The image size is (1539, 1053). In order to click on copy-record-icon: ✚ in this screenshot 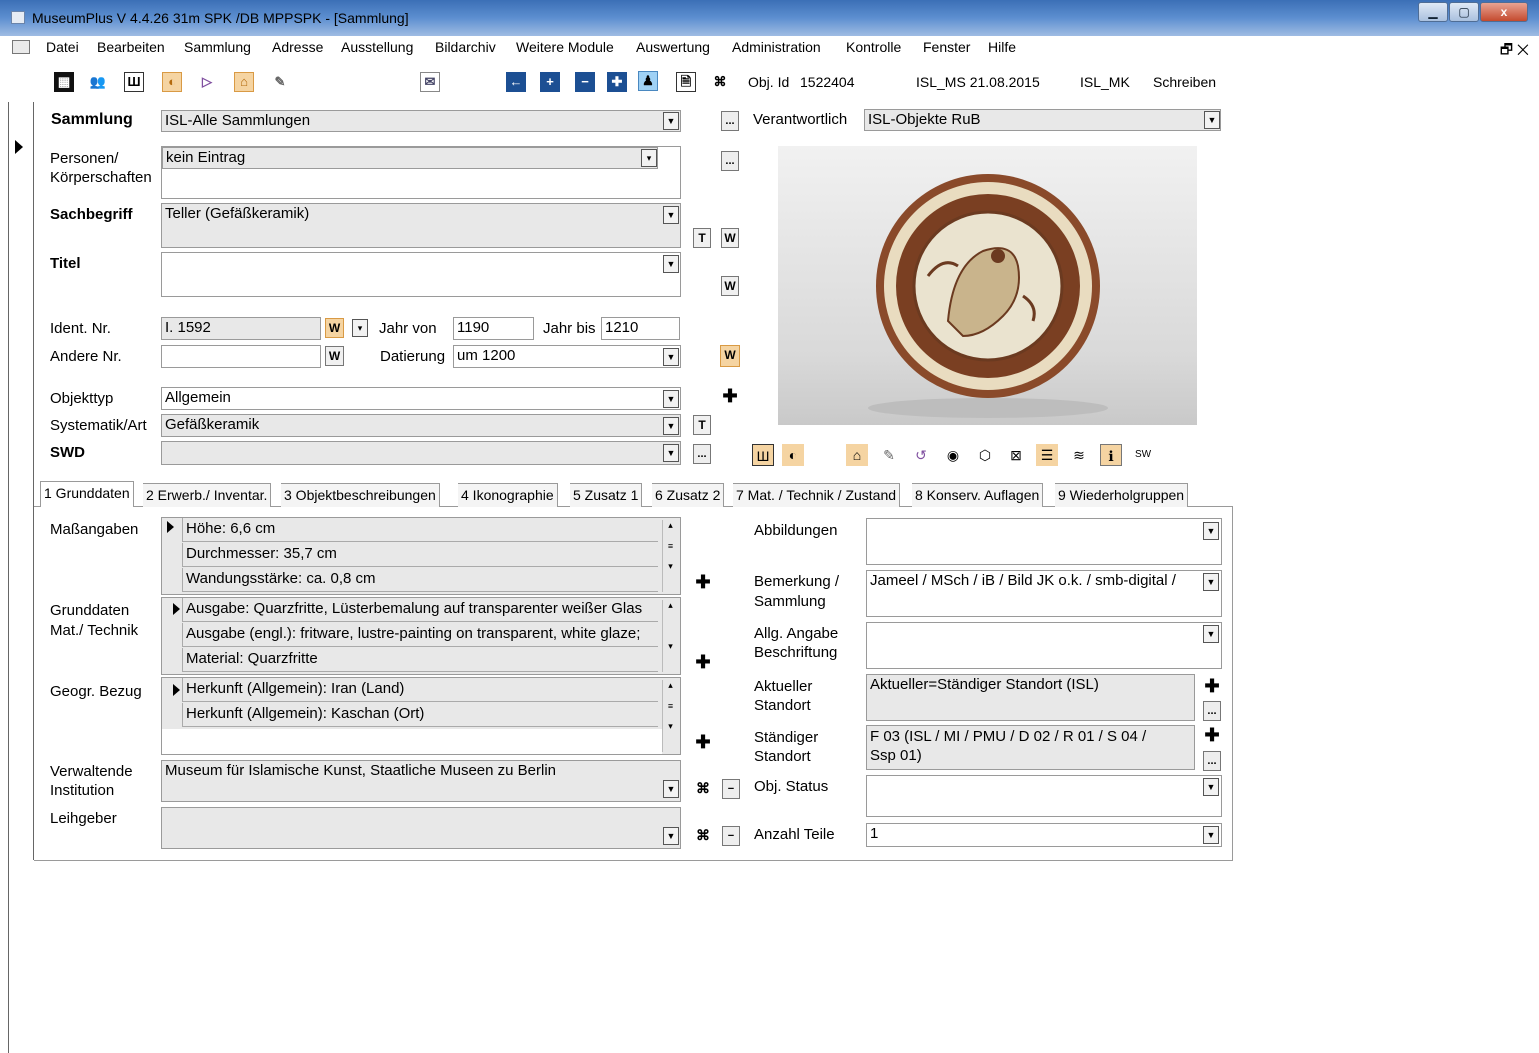, I will do `click(617, 82)`.